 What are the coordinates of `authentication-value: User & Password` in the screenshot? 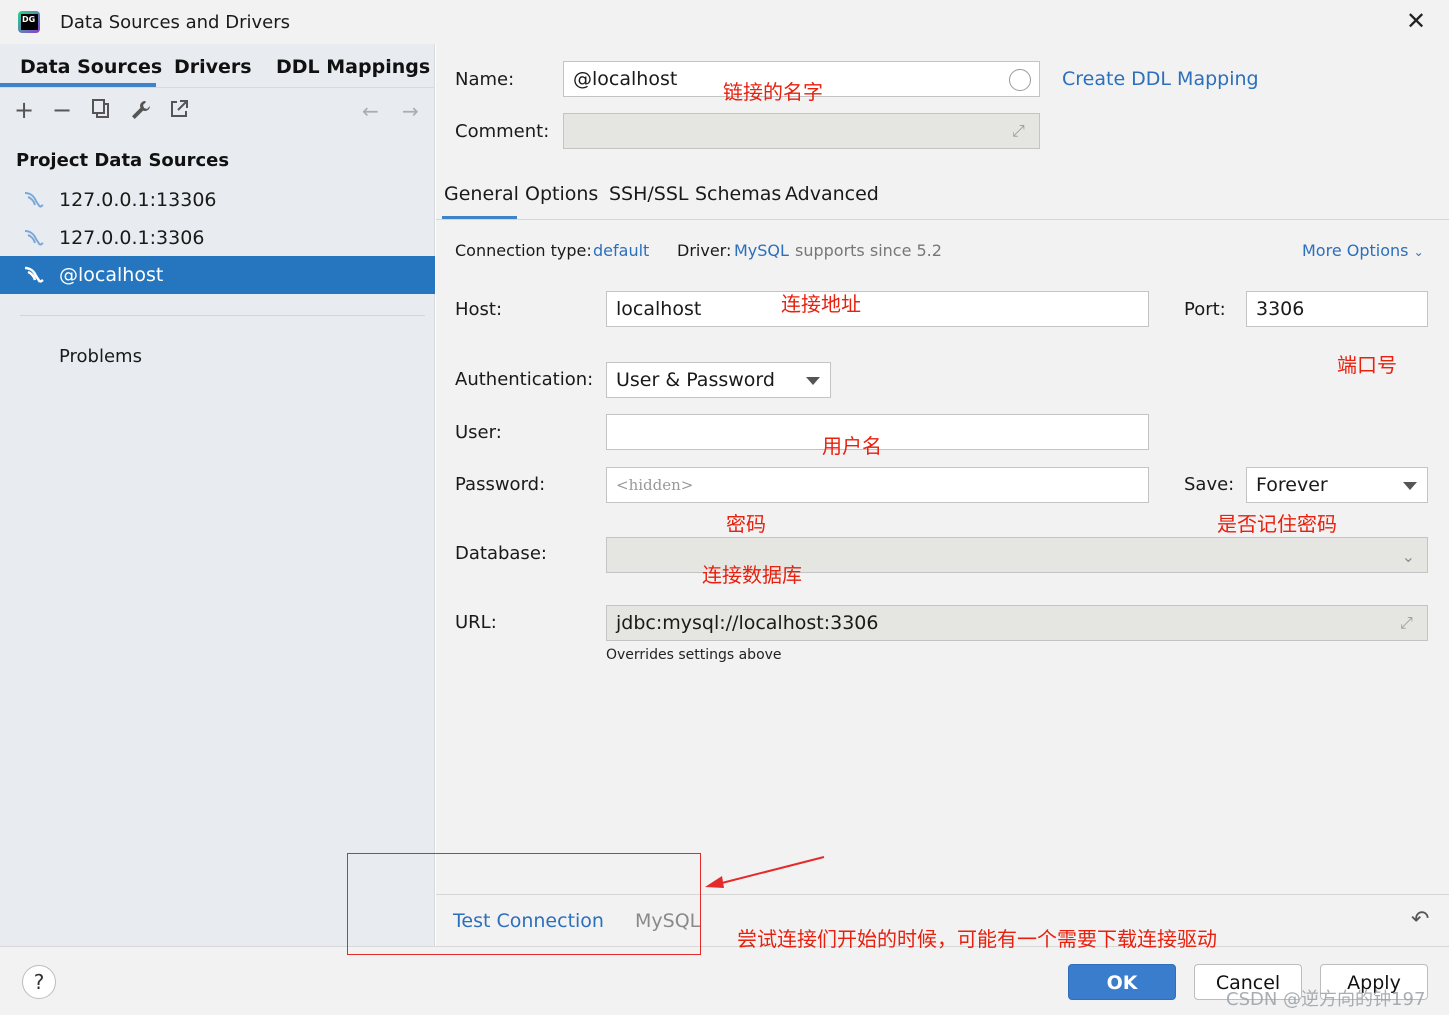 It's located at (695, 380).